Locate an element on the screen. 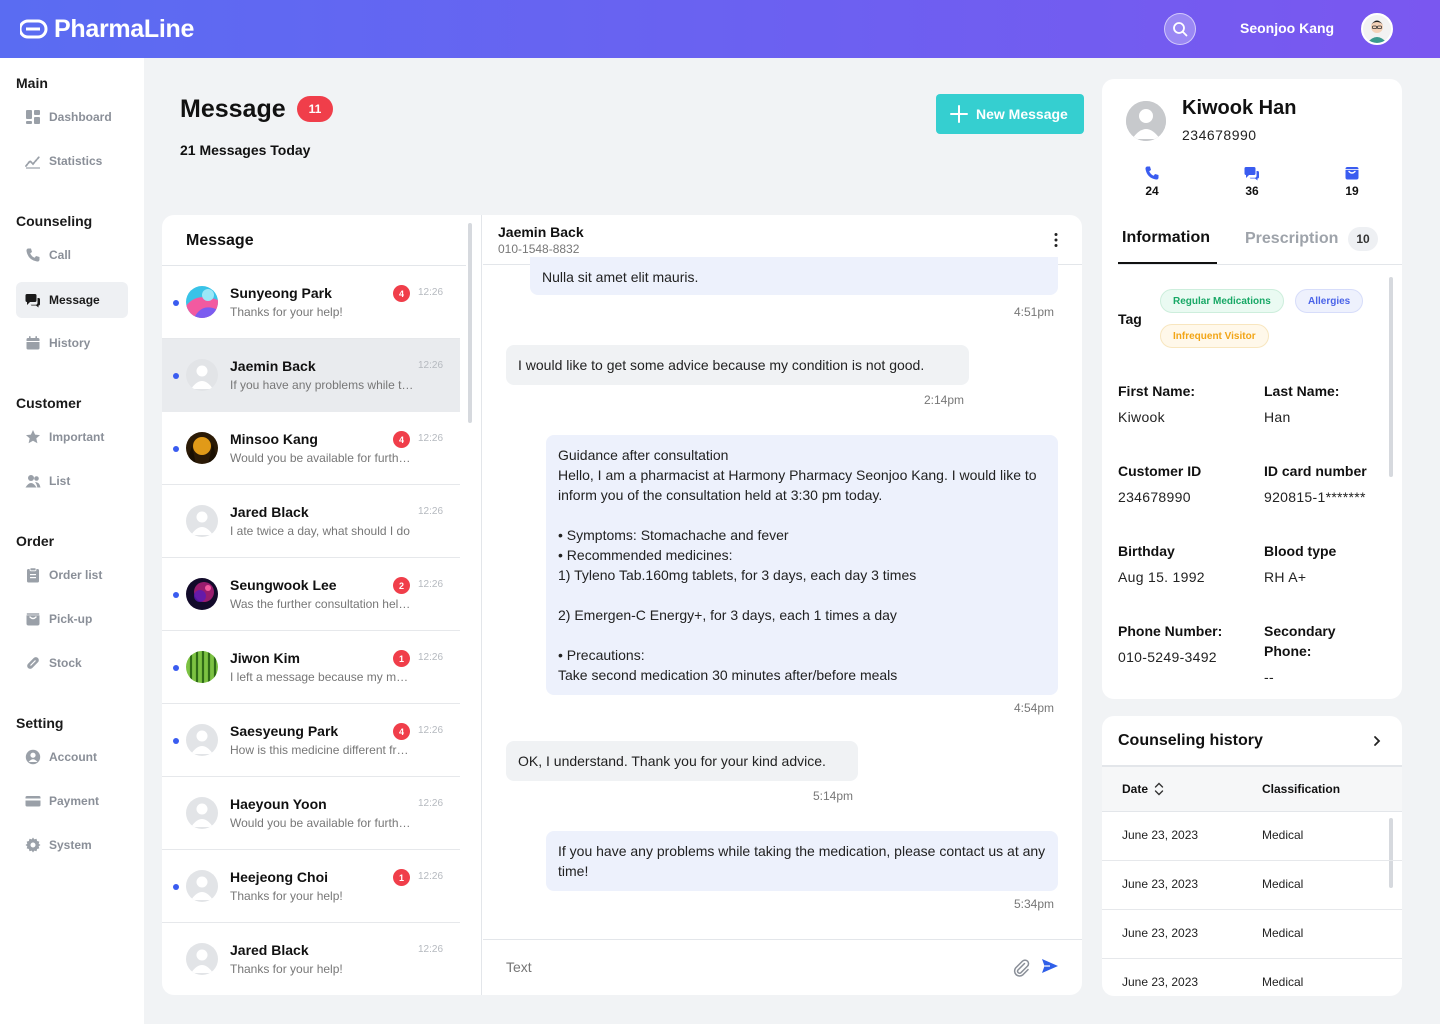 This screenshot has height=1024, width=1440. first-name-label: First Name: is located at coordinates (1157, 391).